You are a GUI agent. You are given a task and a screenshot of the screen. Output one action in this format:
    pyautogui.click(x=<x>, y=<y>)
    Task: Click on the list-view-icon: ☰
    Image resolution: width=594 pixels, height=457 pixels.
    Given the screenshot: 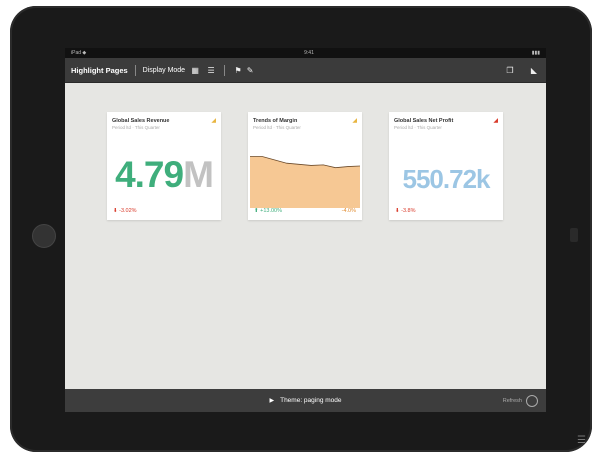 What is the action you would take?
    pyautogui.click(x=211, y=70)
    